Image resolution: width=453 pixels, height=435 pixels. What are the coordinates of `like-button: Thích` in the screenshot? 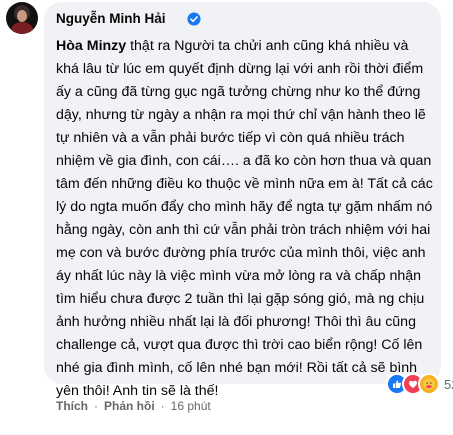 It's located at (72, 406).